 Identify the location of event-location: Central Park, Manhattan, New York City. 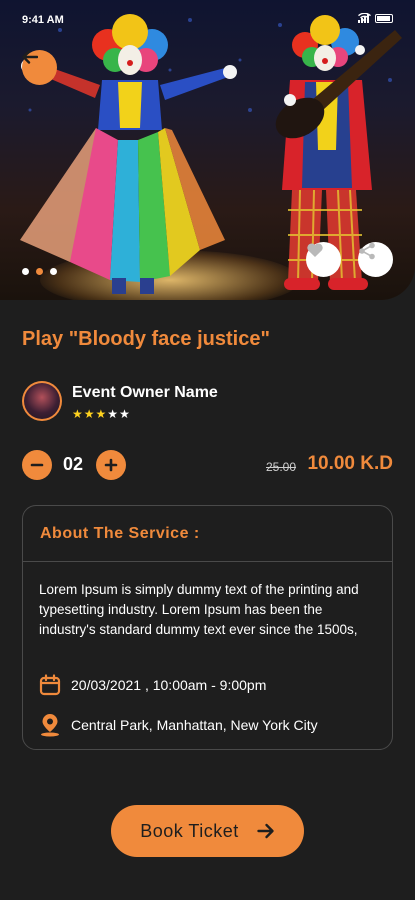
(194, 725).